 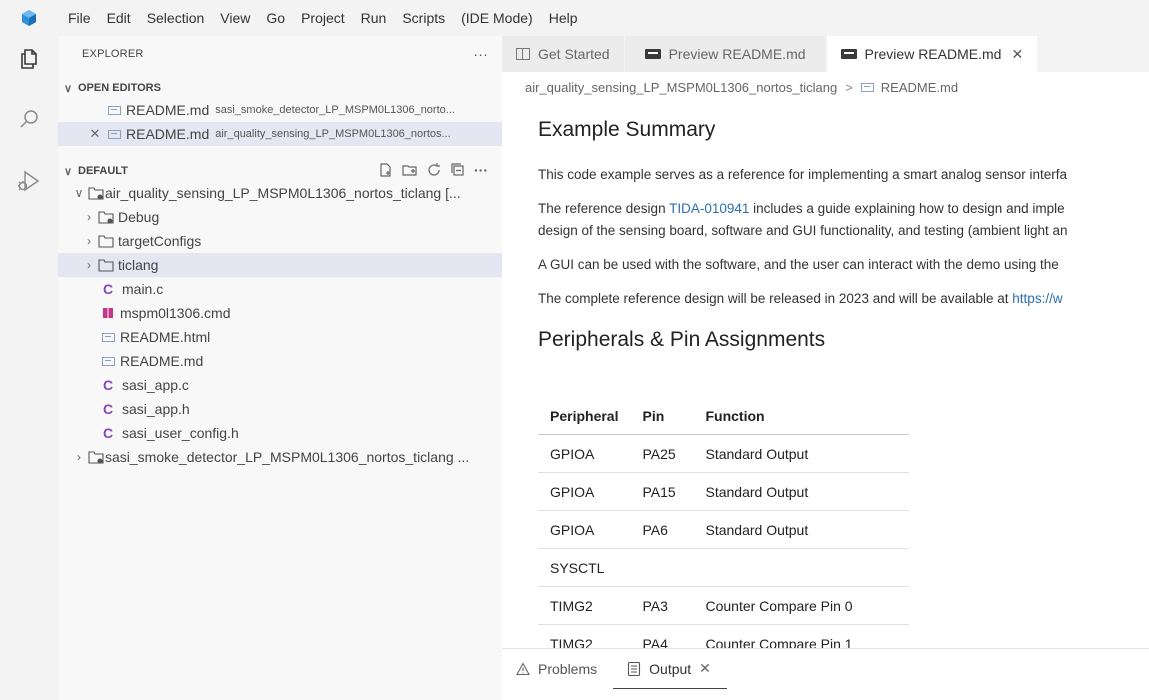 I want to click on file-item: C sasi_app.c, so click(x=280, y=385).